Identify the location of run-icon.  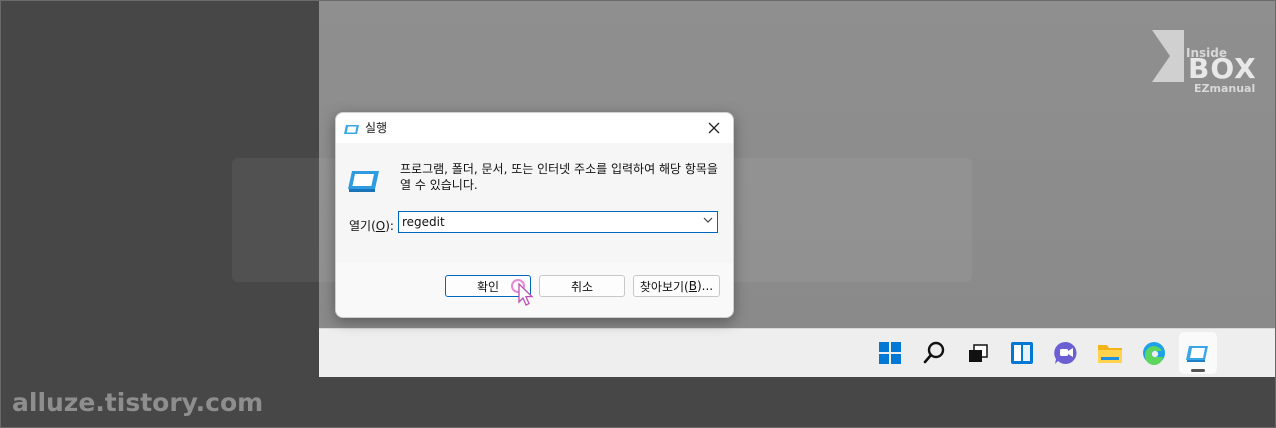
(1198, 353).